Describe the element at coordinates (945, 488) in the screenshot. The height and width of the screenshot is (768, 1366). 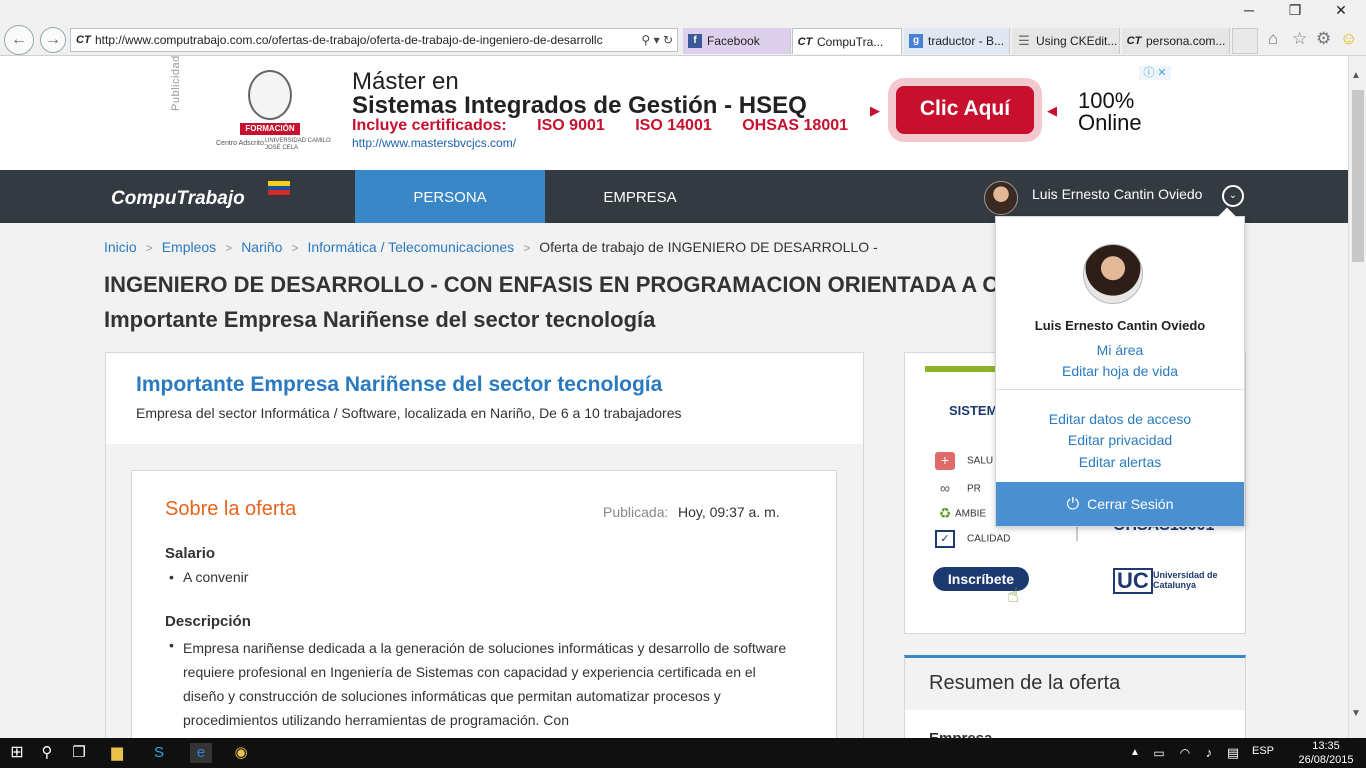
I see `goggles-icon: ∞` at that location.